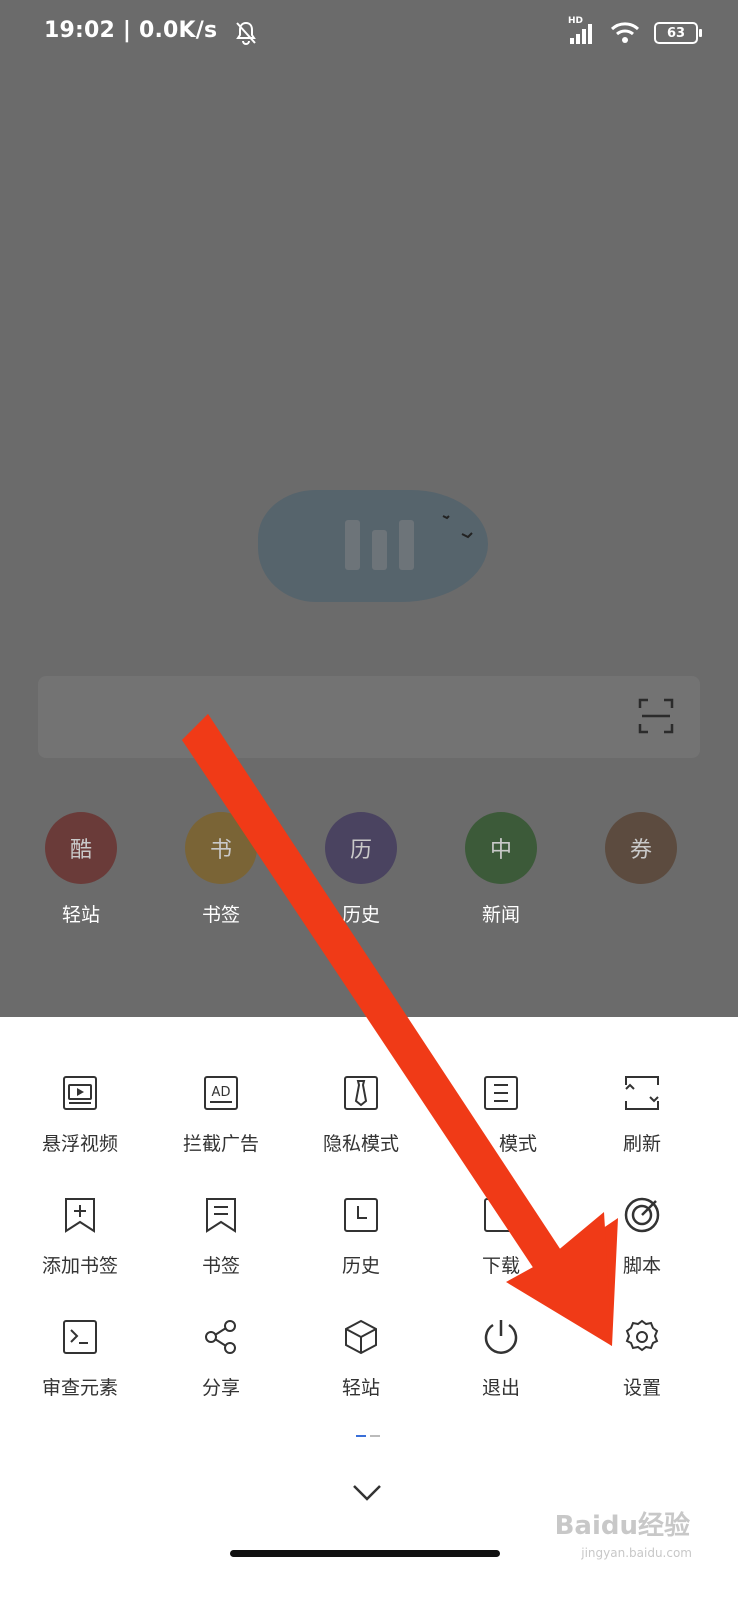 The width and height of the screenshot is (738, 1600). I want to click on battery-level: 63, so click(676, 33).